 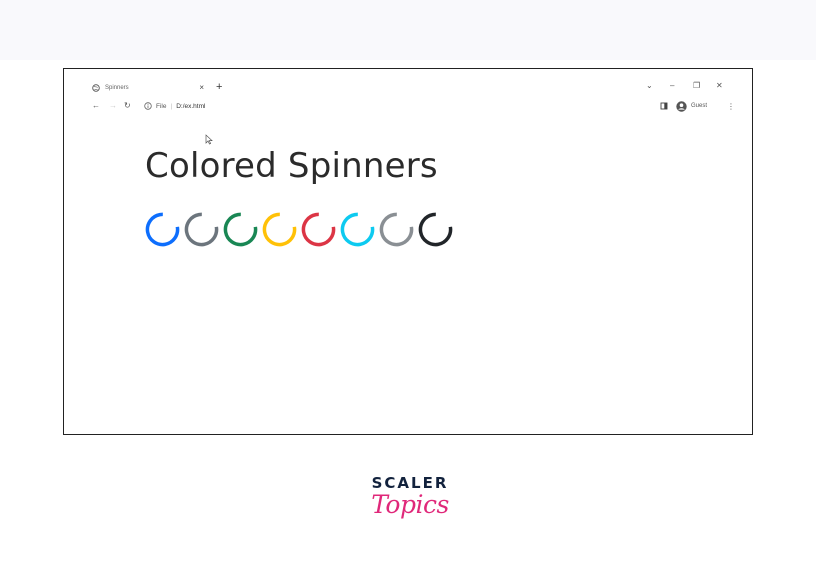 I want to click on url-text: D:/ex.html, so click(x=190, y=106).